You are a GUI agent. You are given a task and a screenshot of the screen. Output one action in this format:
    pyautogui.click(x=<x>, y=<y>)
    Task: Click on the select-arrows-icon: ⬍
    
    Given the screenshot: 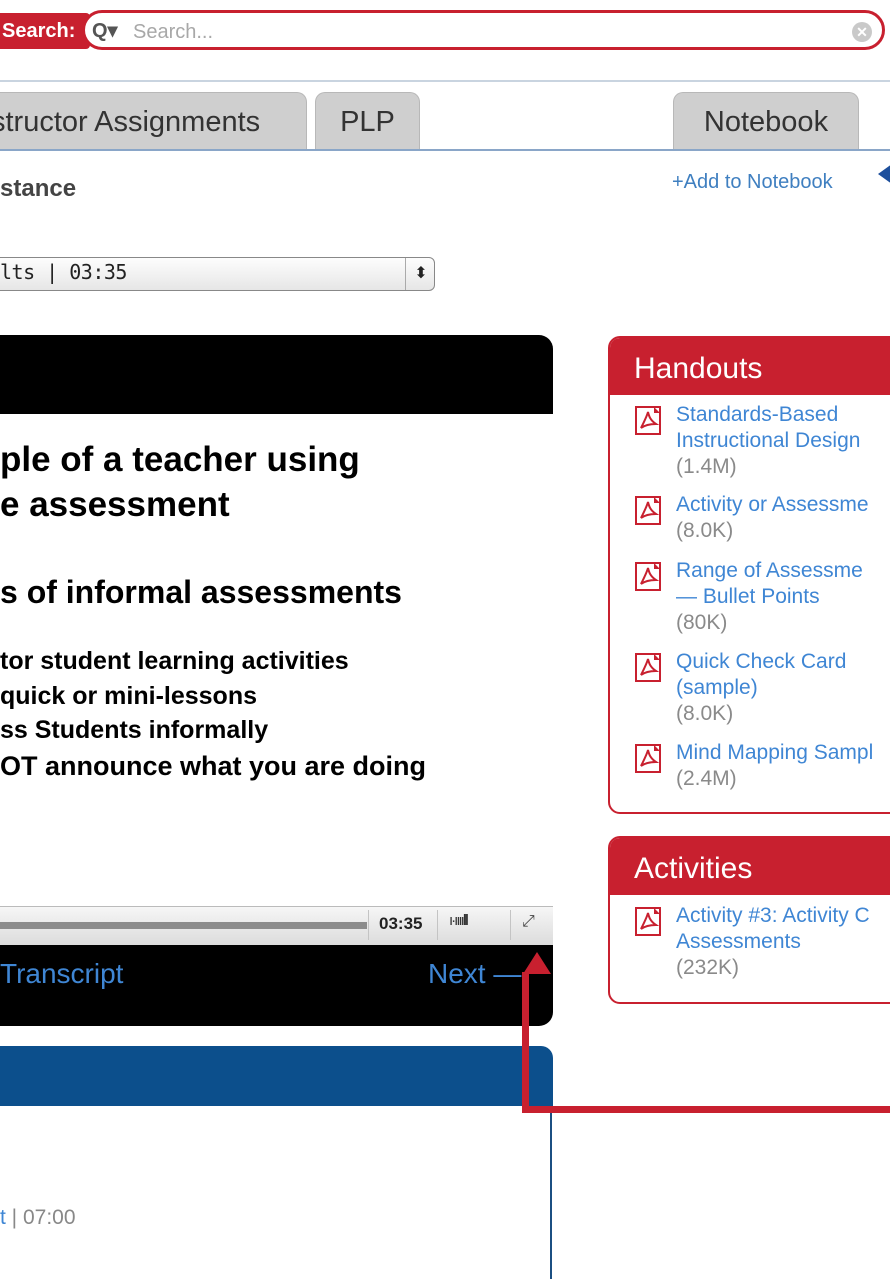 What is the action you would take?
    pyautogui.click(x=420, y=274)
    